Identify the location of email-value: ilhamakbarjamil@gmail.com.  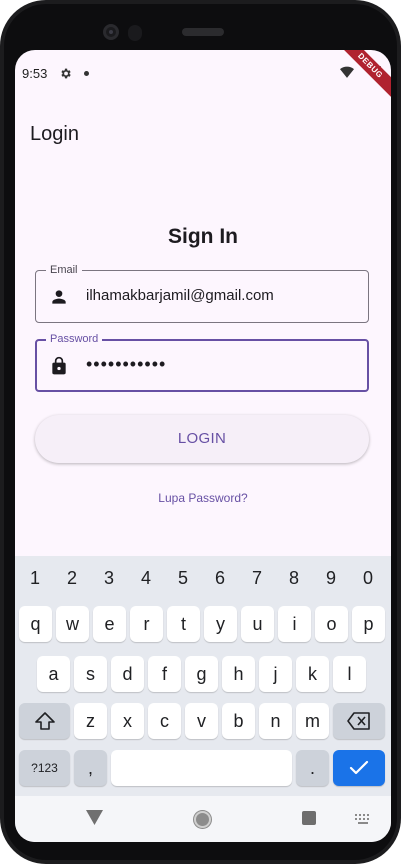
(180, 295).